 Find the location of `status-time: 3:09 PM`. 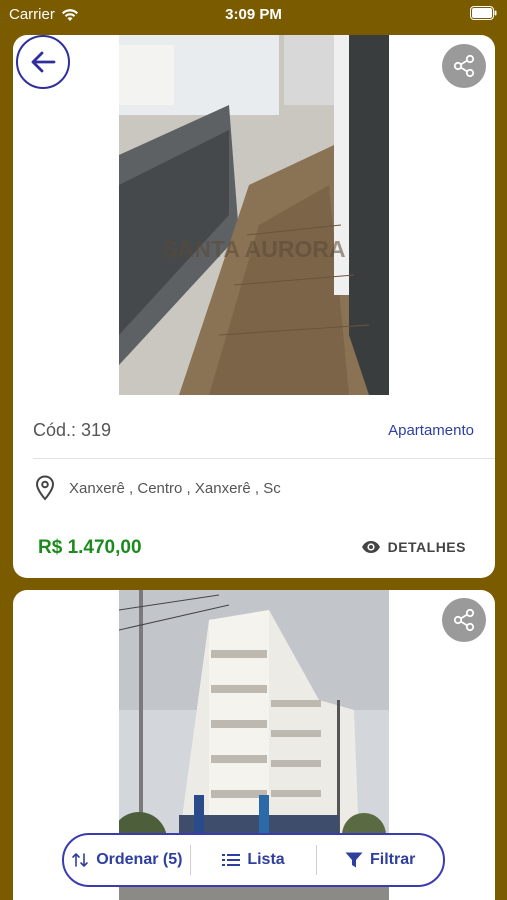

status-time: 3:09 PM is located at coordinates (253, 14).